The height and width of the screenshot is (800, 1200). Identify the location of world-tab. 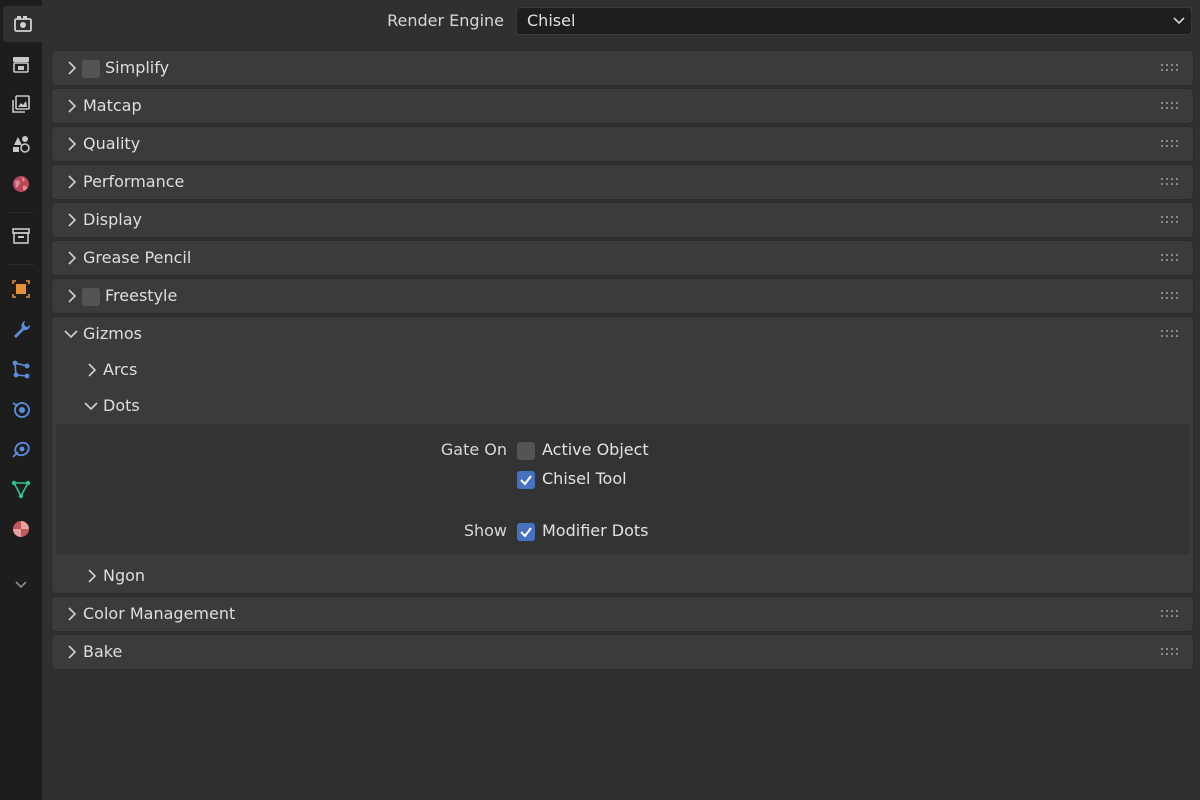
(21, 184).